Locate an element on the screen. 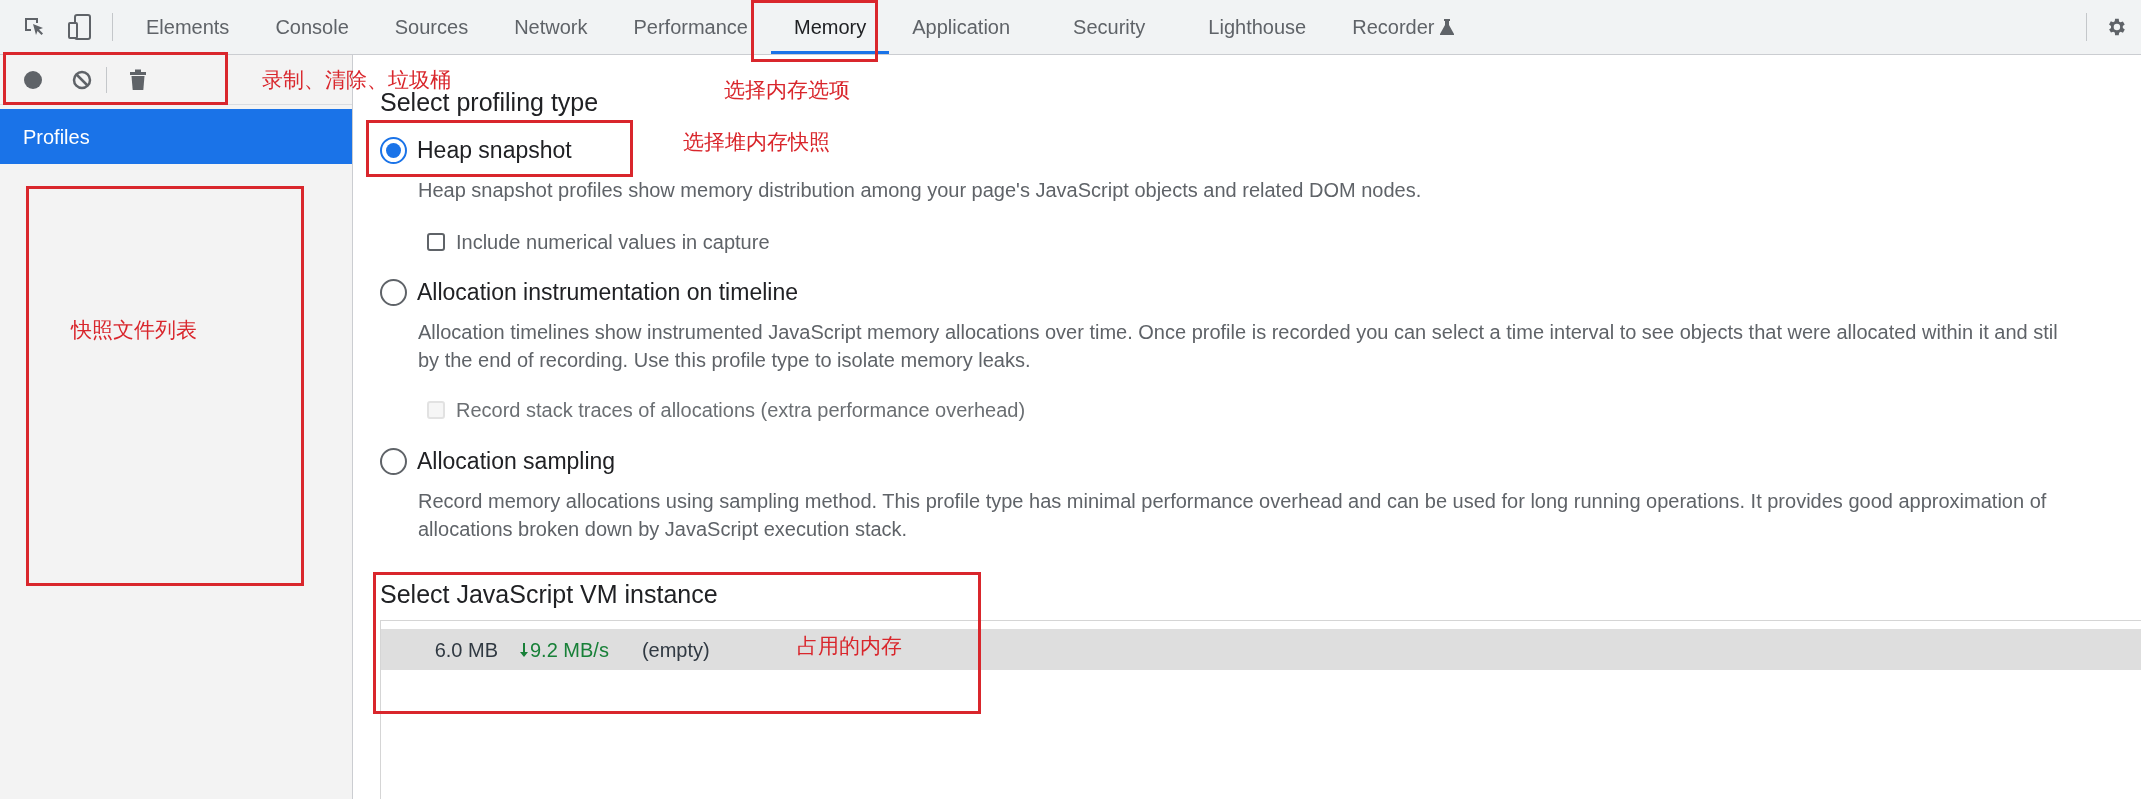 This screenshot has height=799, width=2141. record-icon is located at coordinates (33, 79).